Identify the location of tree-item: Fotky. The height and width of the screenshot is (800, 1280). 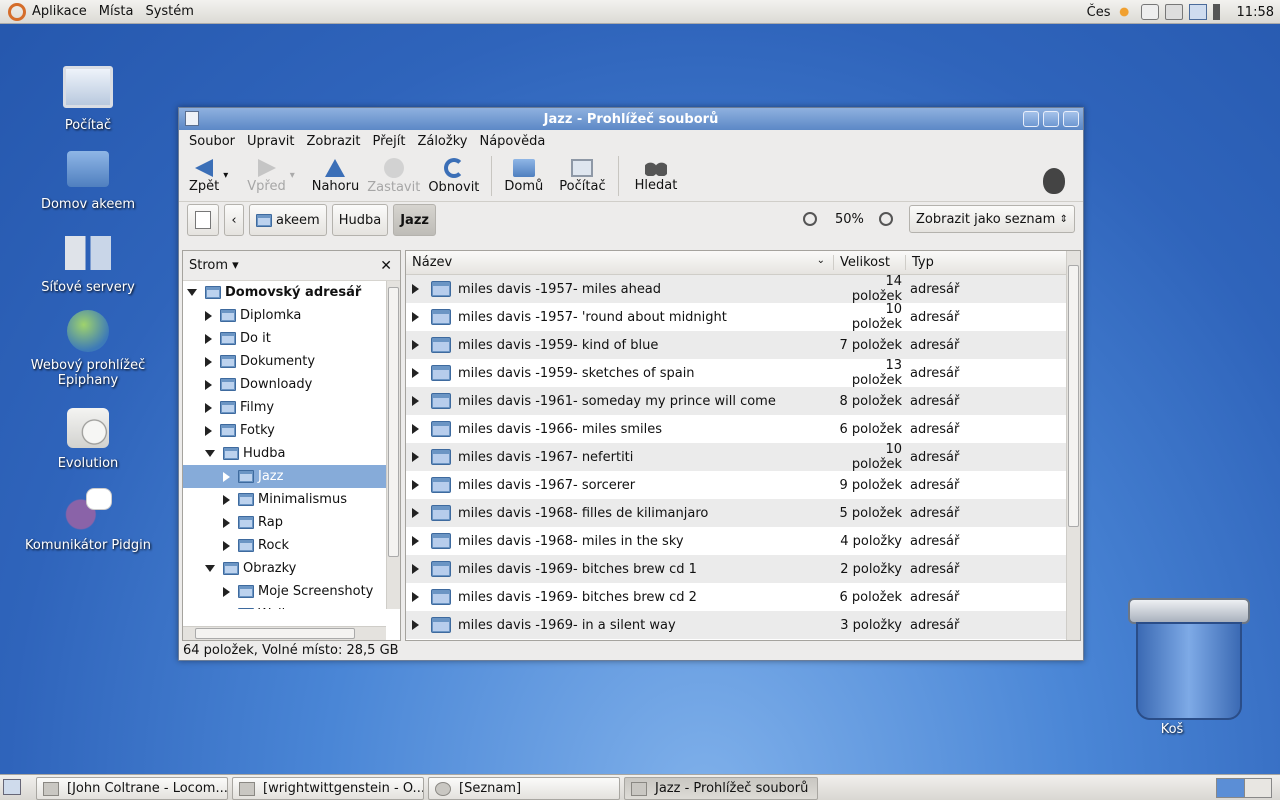
(284, 430).